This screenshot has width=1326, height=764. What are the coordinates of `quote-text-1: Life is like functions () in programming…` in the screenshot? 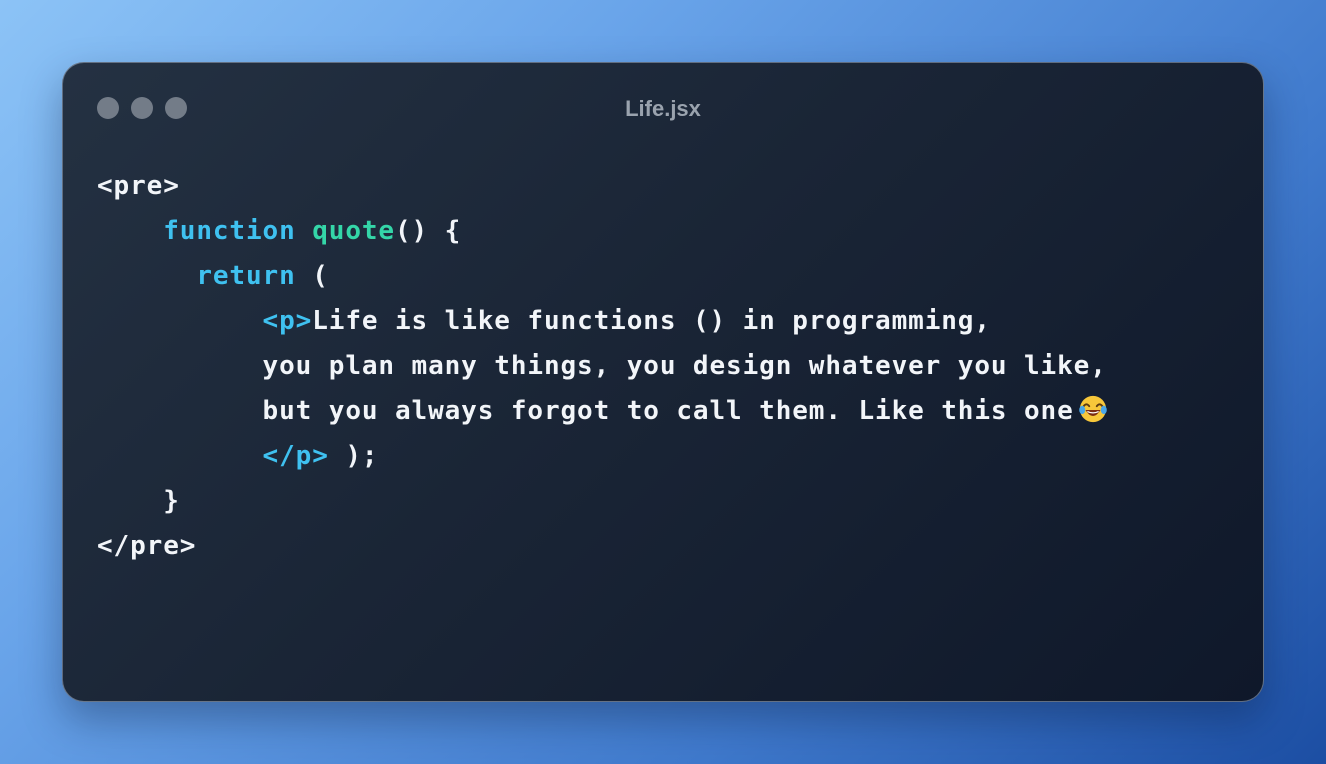 It's located at (651, 321).